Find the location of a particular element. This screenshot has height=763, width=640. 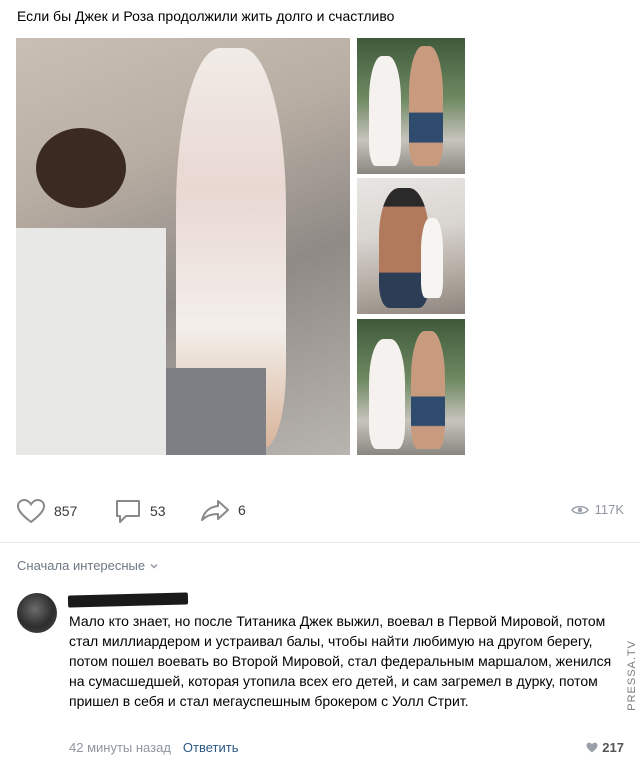

comments-count: 53 is located at coordinates (158, 511).